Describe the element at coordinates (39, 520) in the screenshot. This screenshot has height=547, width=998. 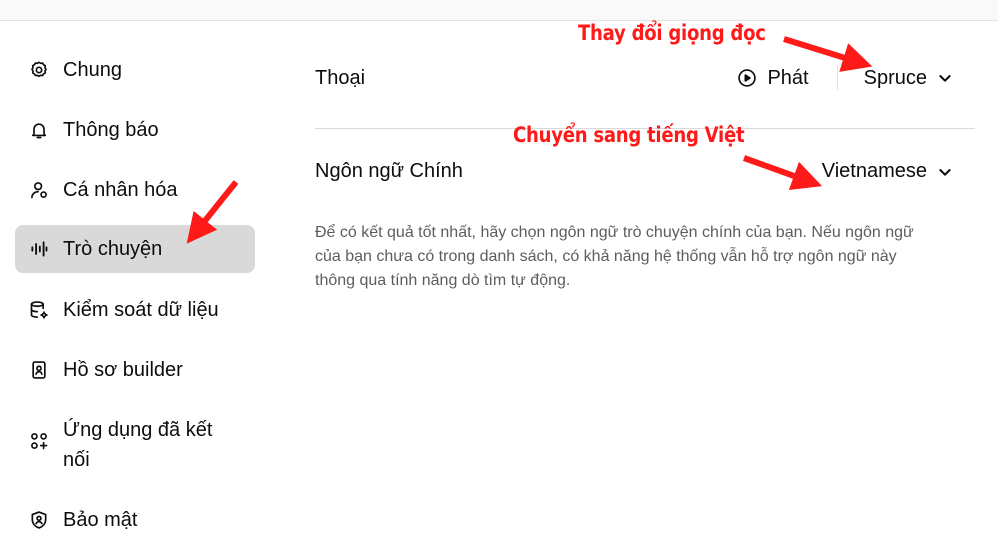
I see `shield-icon` at that location.